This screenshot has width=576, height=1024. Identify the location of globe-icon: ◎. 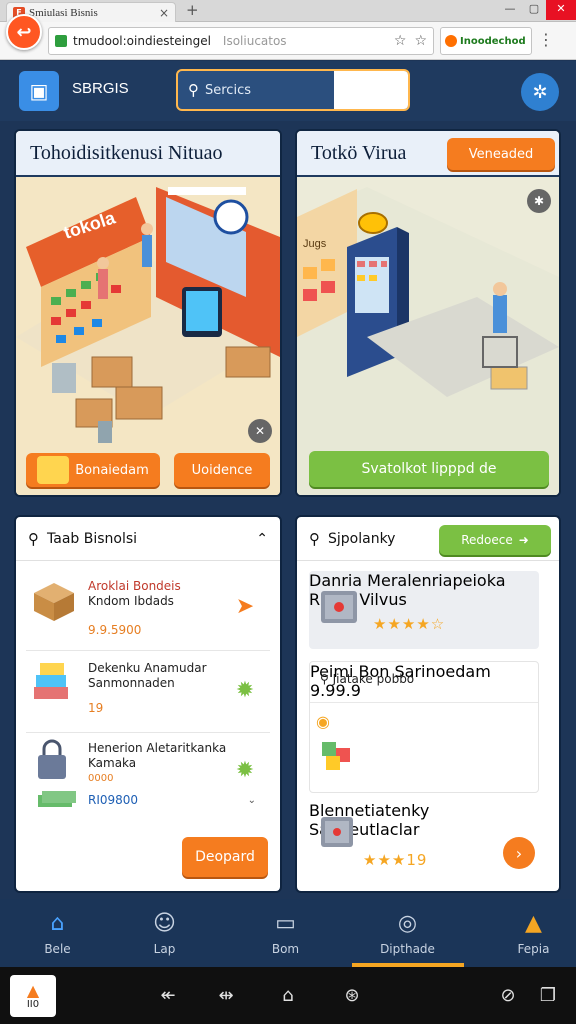
(407, 923).